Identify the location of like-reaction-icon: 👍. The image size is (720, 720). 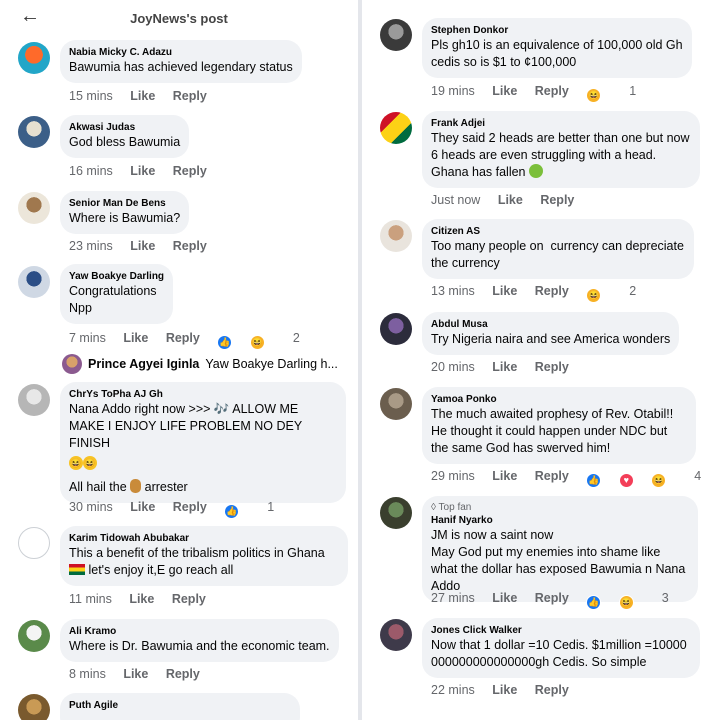
(232, 511).